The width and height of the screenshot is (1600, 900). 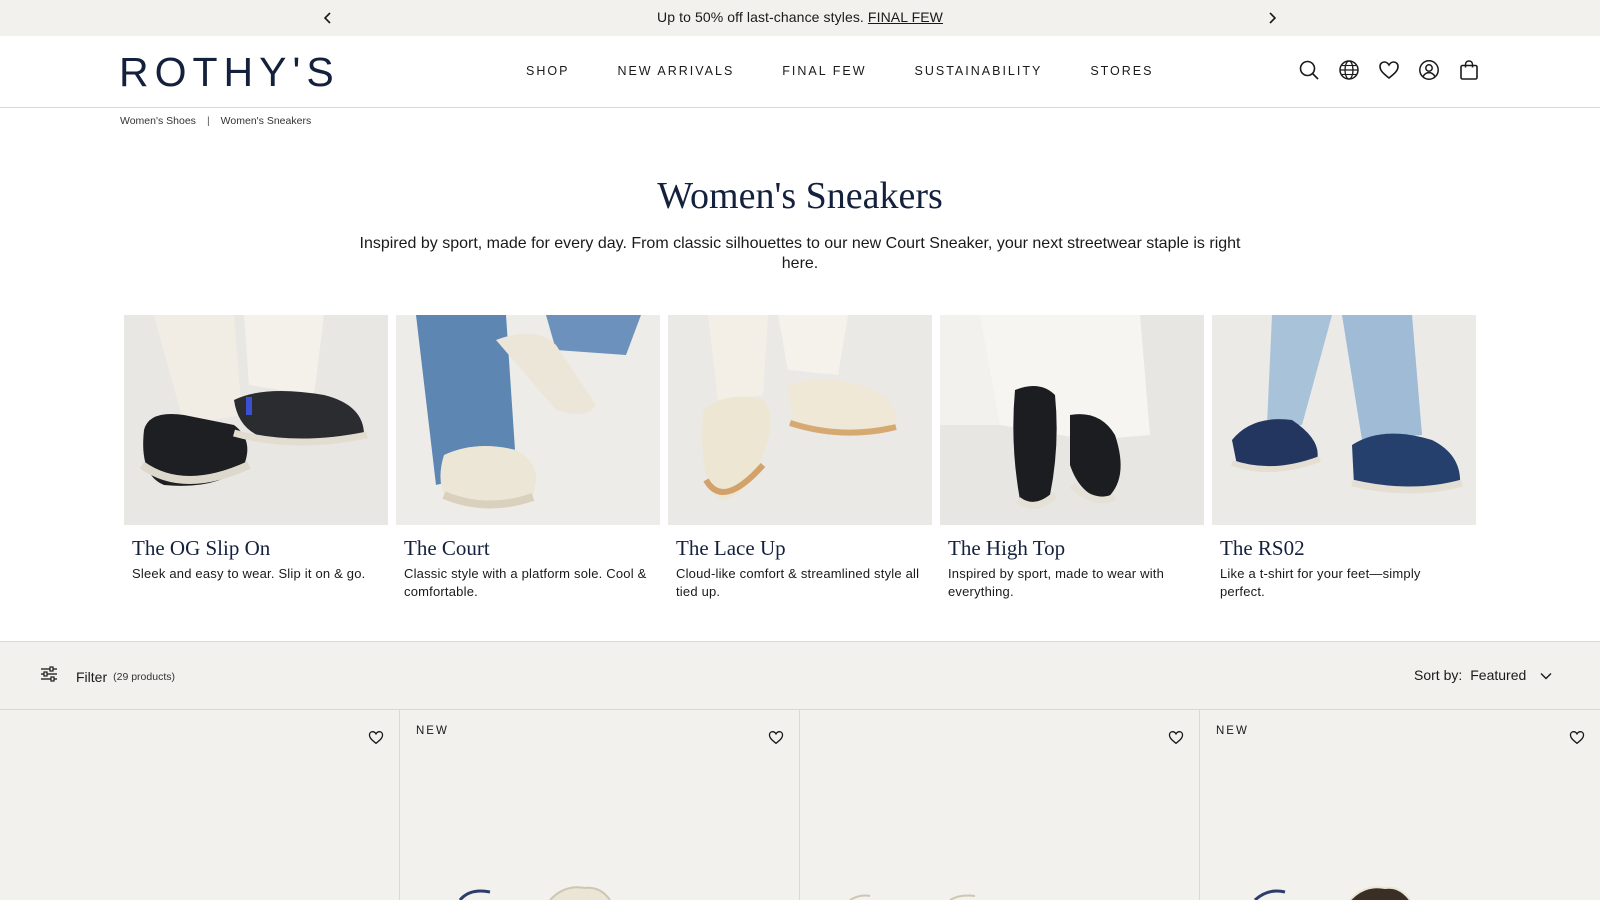 What do you see at coordinates (528, 420) in the screenshot?
I see `the-court-image` at bounding box center [528, 420].